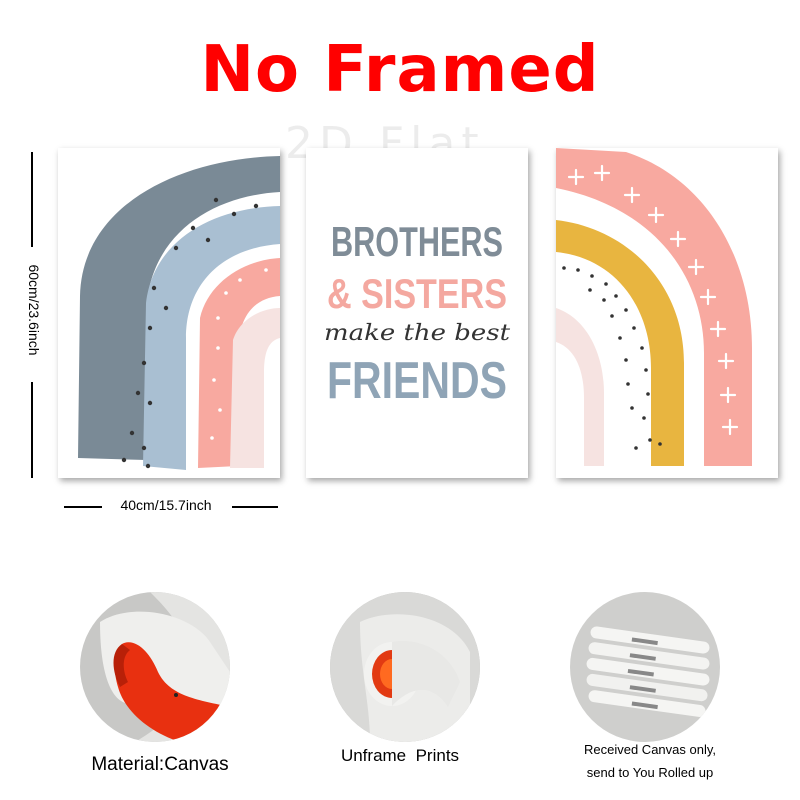 Image resolution: width=800 pixels, height=800 pixels. Describe the element at coordinates (160, 764) in the screenshot. I see `material-caption: Material:Canvas` at that location.